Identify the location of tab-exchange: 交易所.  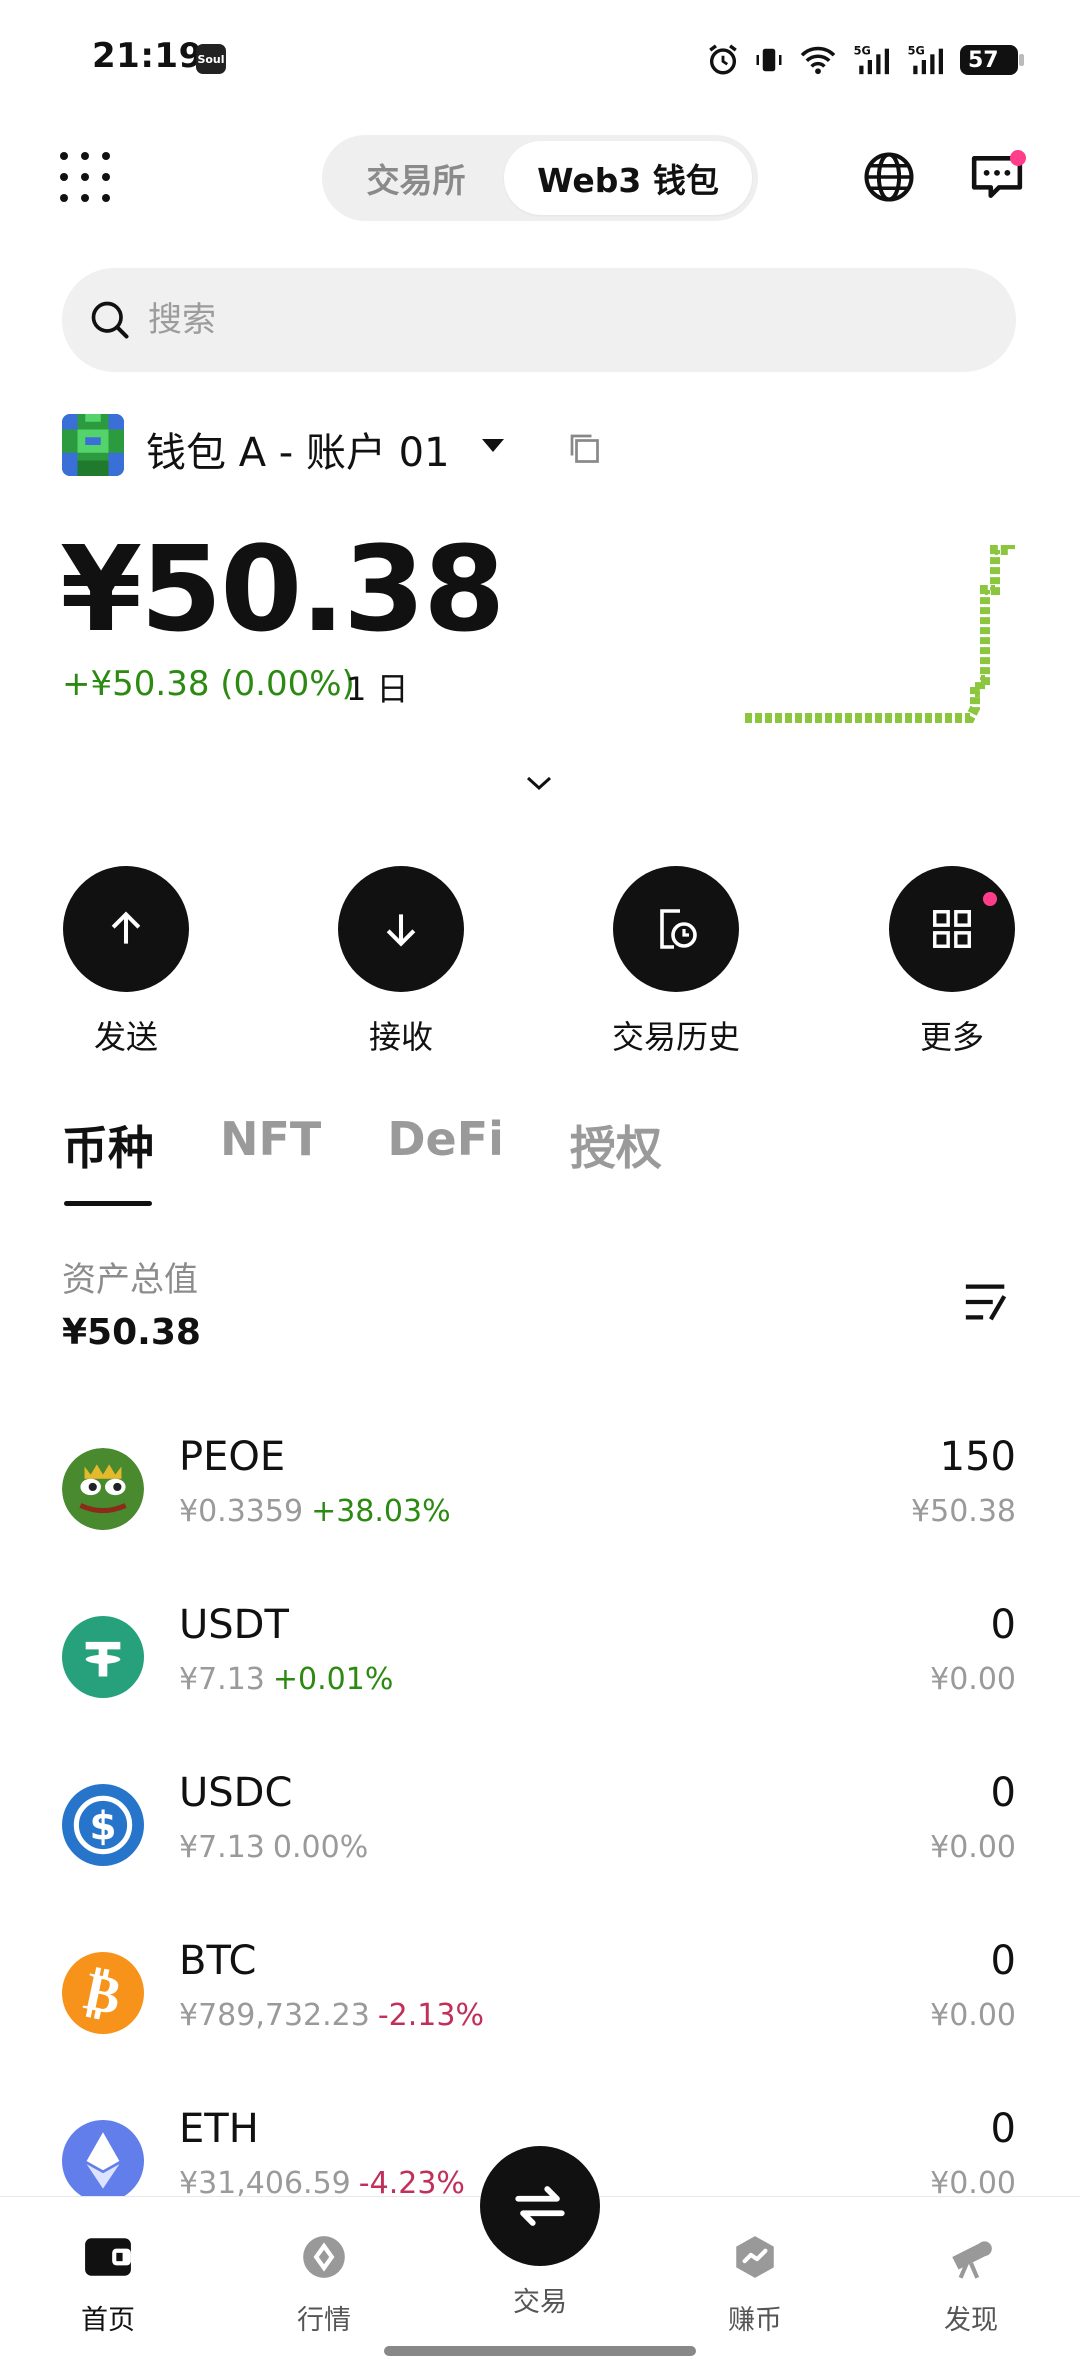
(416, 178).